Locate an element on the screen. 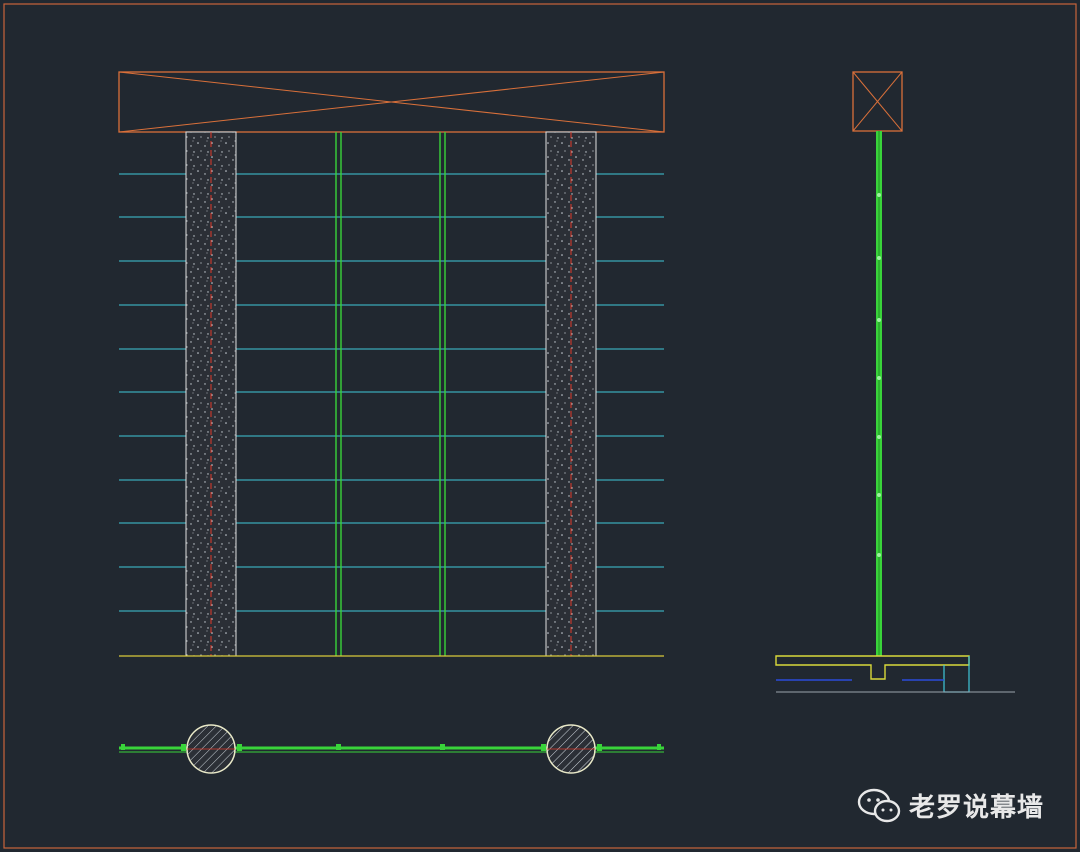 The height and width of the screenshot is (852, 1080). plan-view is located at coordinates (391, 749).